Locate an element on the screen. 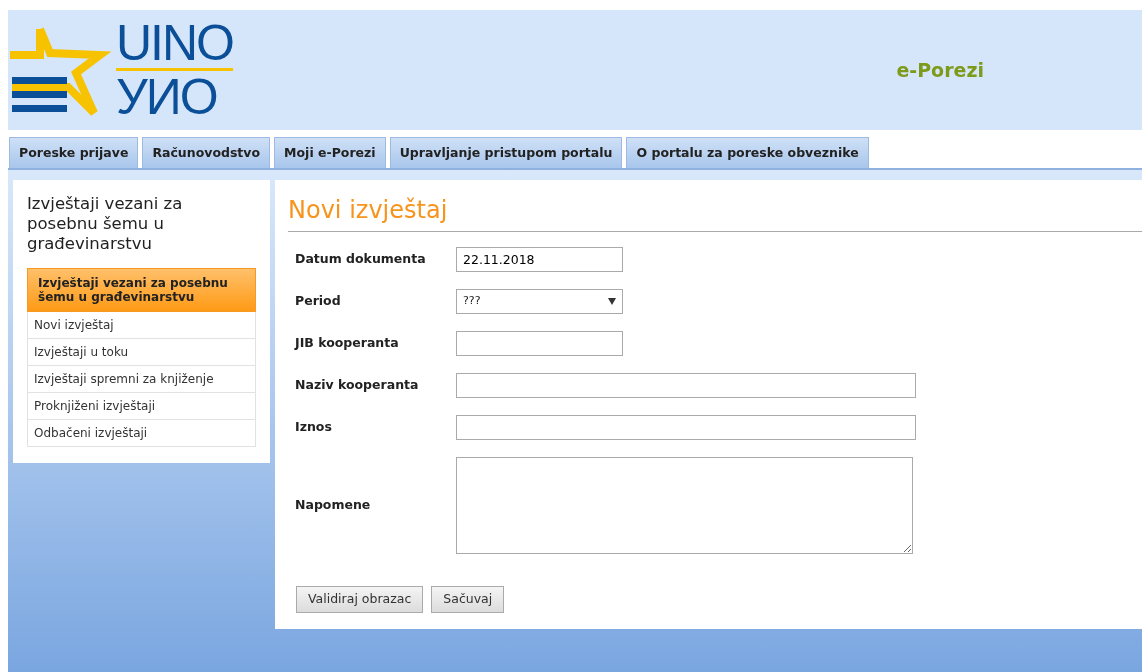 This screenshot has height=672, width=1142. nav-tab: Moji e-Porezi is located at coordinates (330, 152).